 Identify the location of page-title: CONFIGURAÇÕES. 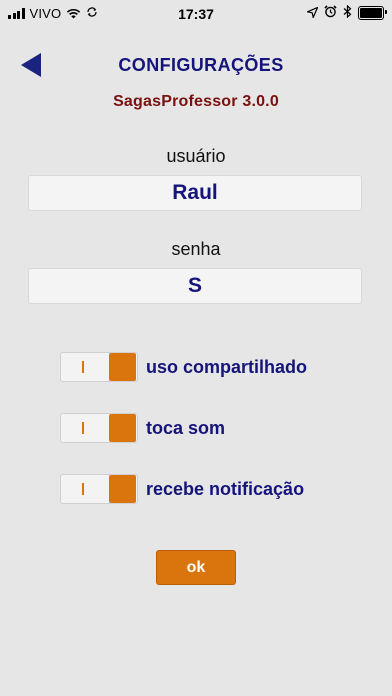
(201, 65).